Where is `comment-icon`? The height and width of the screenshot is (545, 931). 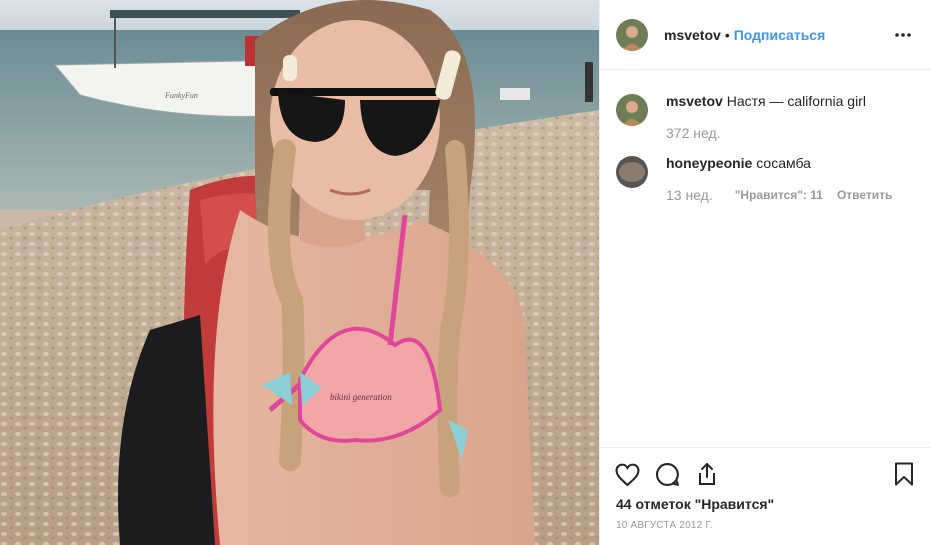 comment-icon is located at coordinates (667, 474).